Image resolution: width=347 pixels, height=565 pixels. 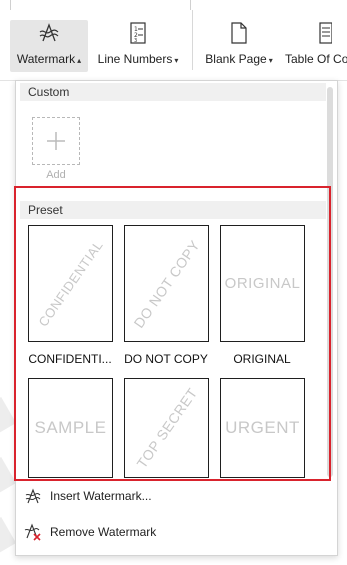 I want to click on table-of-contents-button: Table Of Co, so click(x=316, y=46).